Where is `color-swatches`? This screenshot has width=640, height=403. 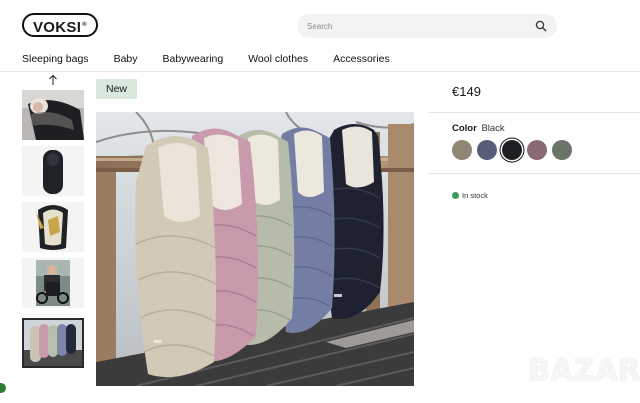
color-swatches is located at coordinates (514, 150).